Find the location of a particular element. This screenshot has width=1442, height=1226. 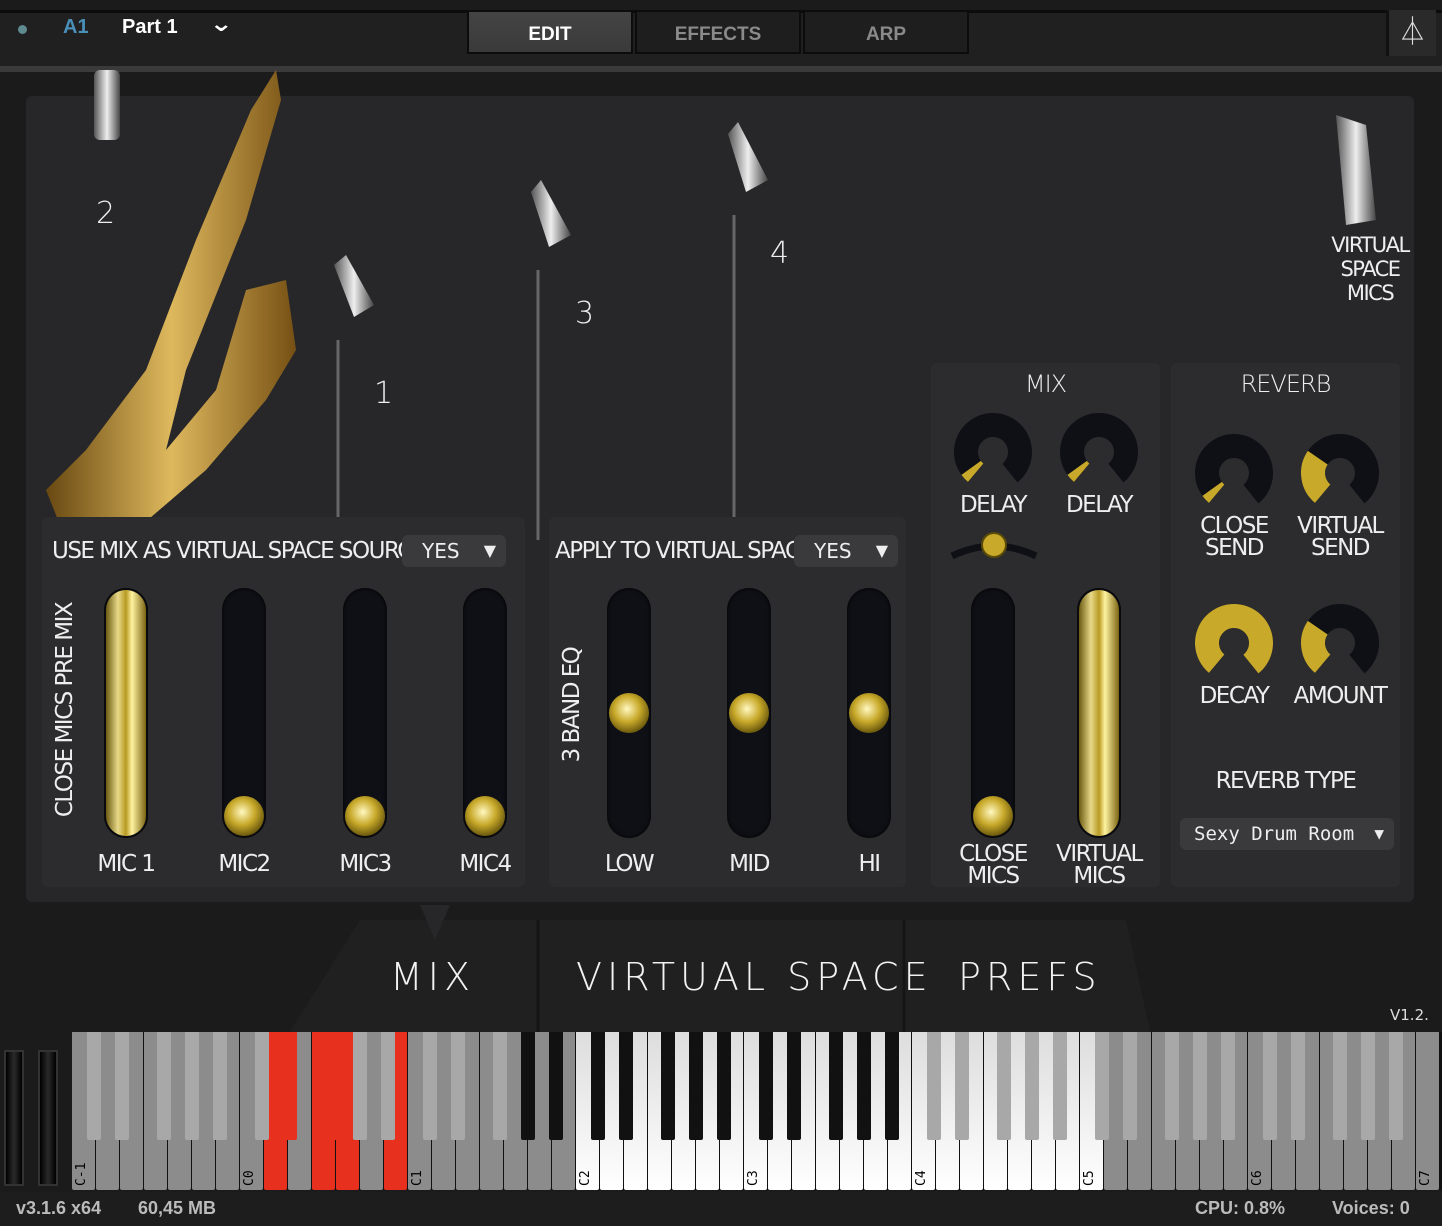

mic2-fader is located at coordinates (244, 713).